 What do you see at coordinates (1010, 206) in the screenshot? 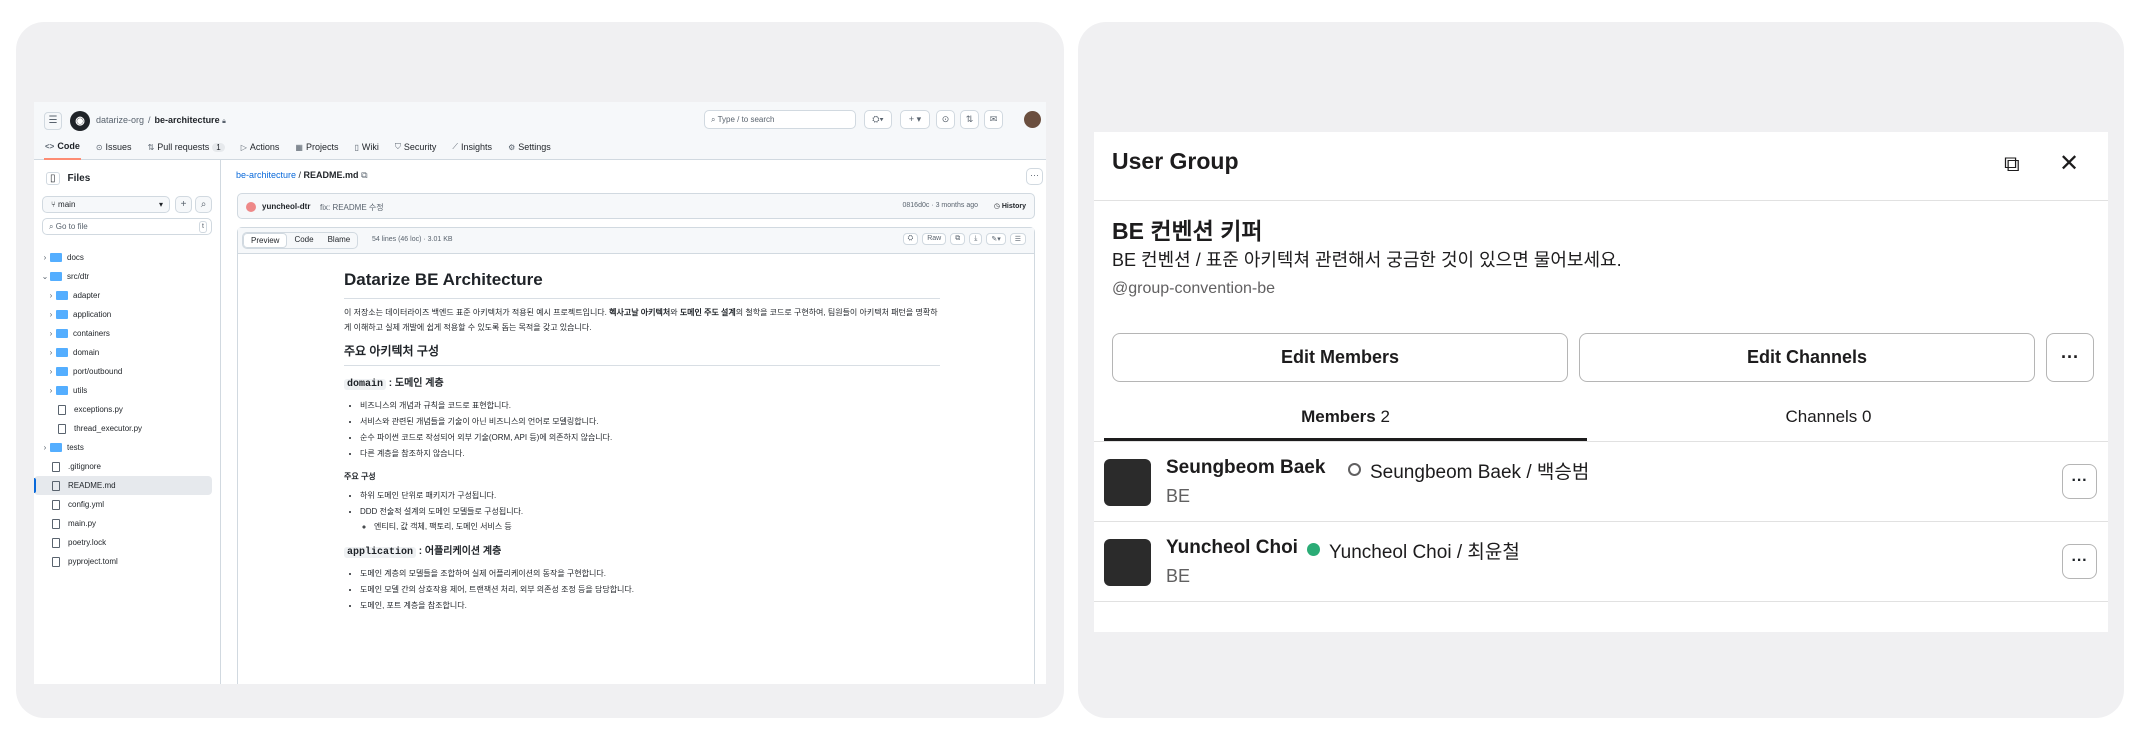
I see `history-link: ◷ History` at bounding box center [1010, 206].